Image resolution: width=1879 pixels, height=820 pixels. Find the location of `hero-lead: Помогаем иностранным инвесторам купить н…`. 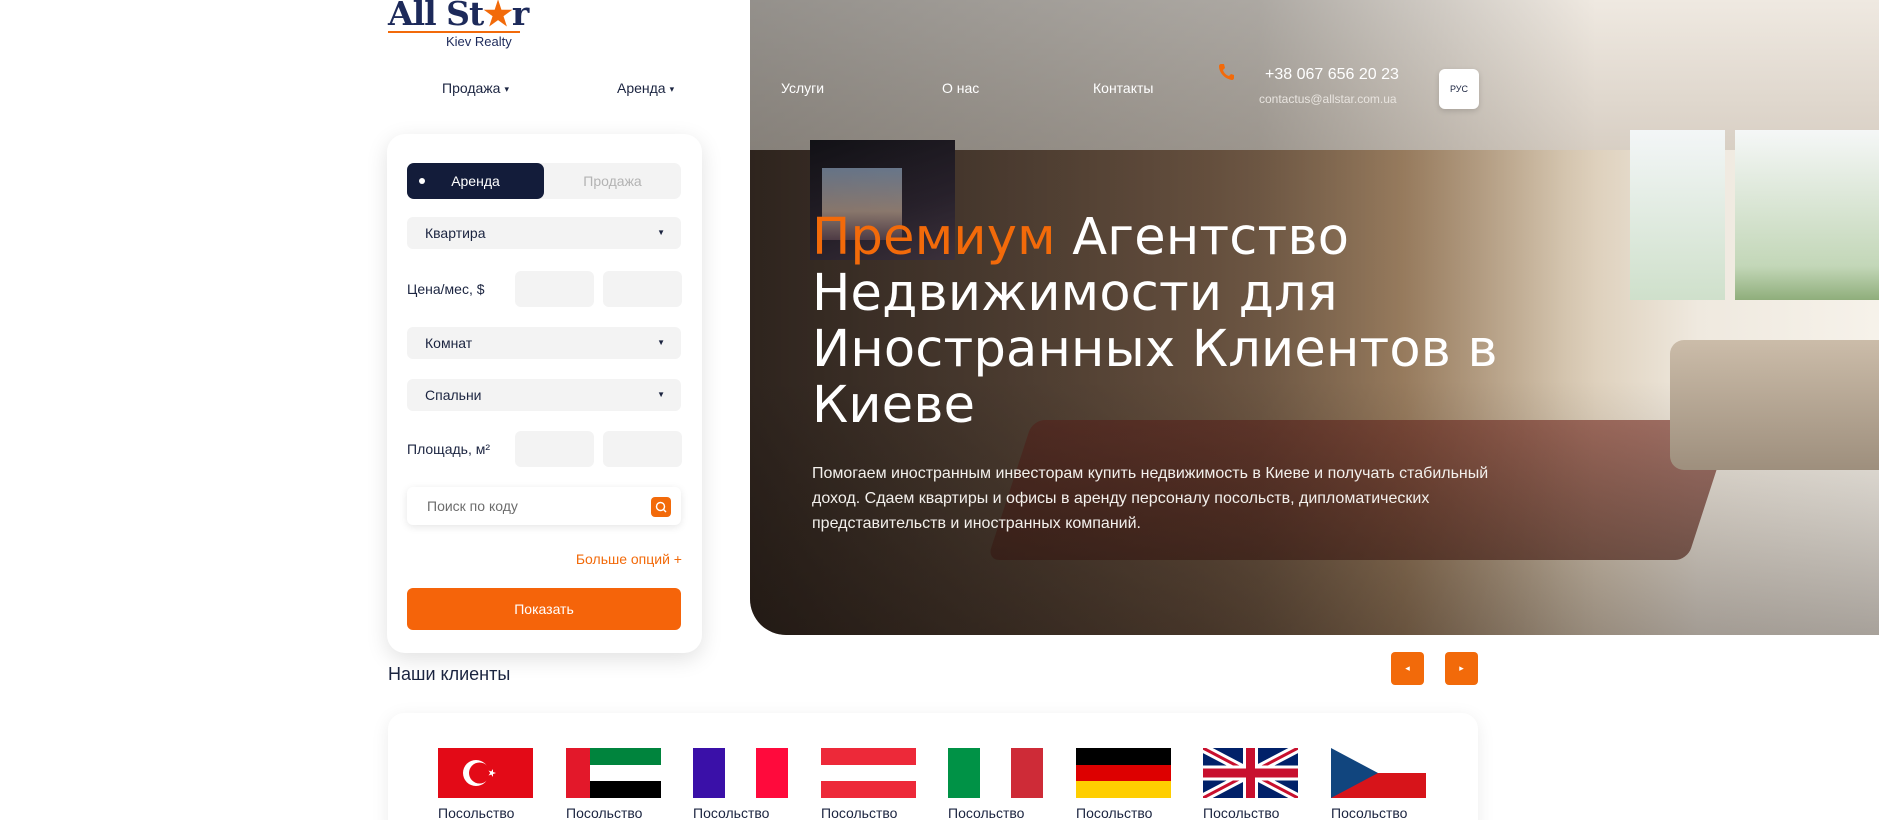

hero-lead: Помогаем иностранным инвесторам купить н… is located at coordinates (1150, 498).